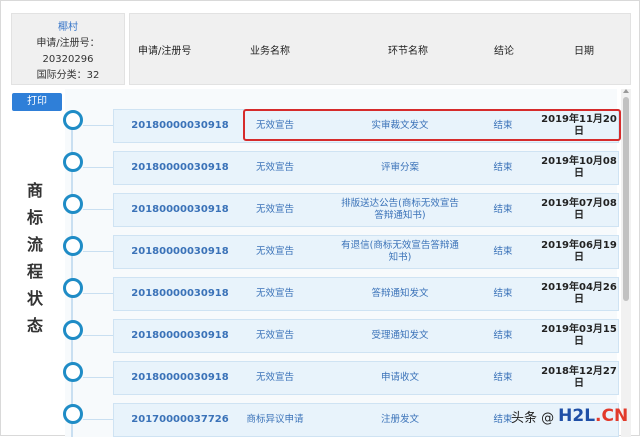  What do you see at coordinates (400, 209) in the screenshot?
I see `cell-step: 排版送达公告(商标无效宣告答辩通知书)` at bounding box center [400, 209].